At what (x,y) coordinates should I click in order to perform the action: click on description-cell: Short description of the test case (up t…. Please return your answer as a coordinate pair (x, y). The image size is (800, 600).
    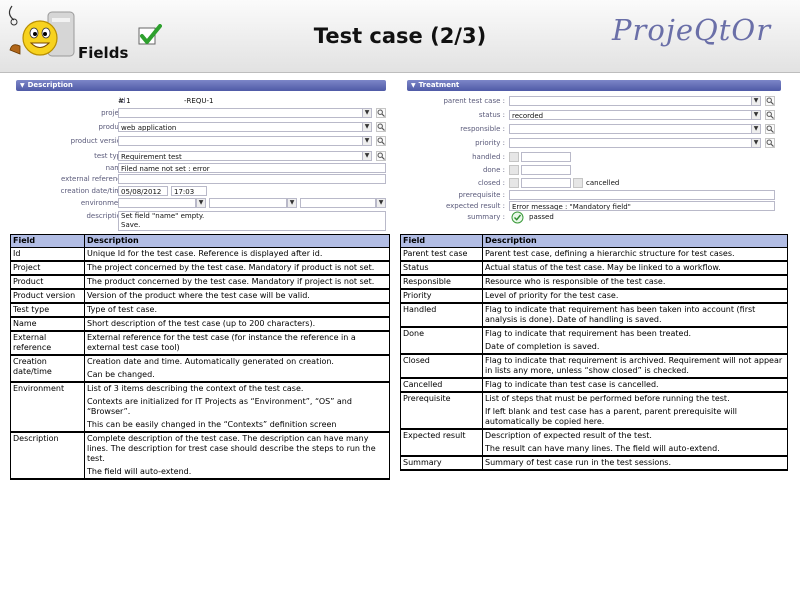
    Looking at the image, I should click on (237, 324).